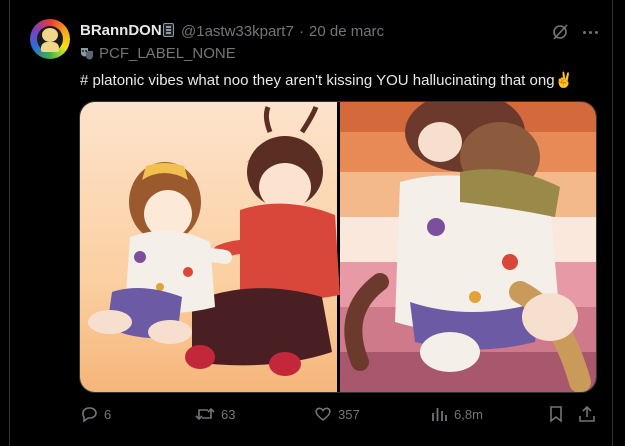 This screenshot has width=625, height=446. I want to click on reply-button: 6, so click(95, 414).